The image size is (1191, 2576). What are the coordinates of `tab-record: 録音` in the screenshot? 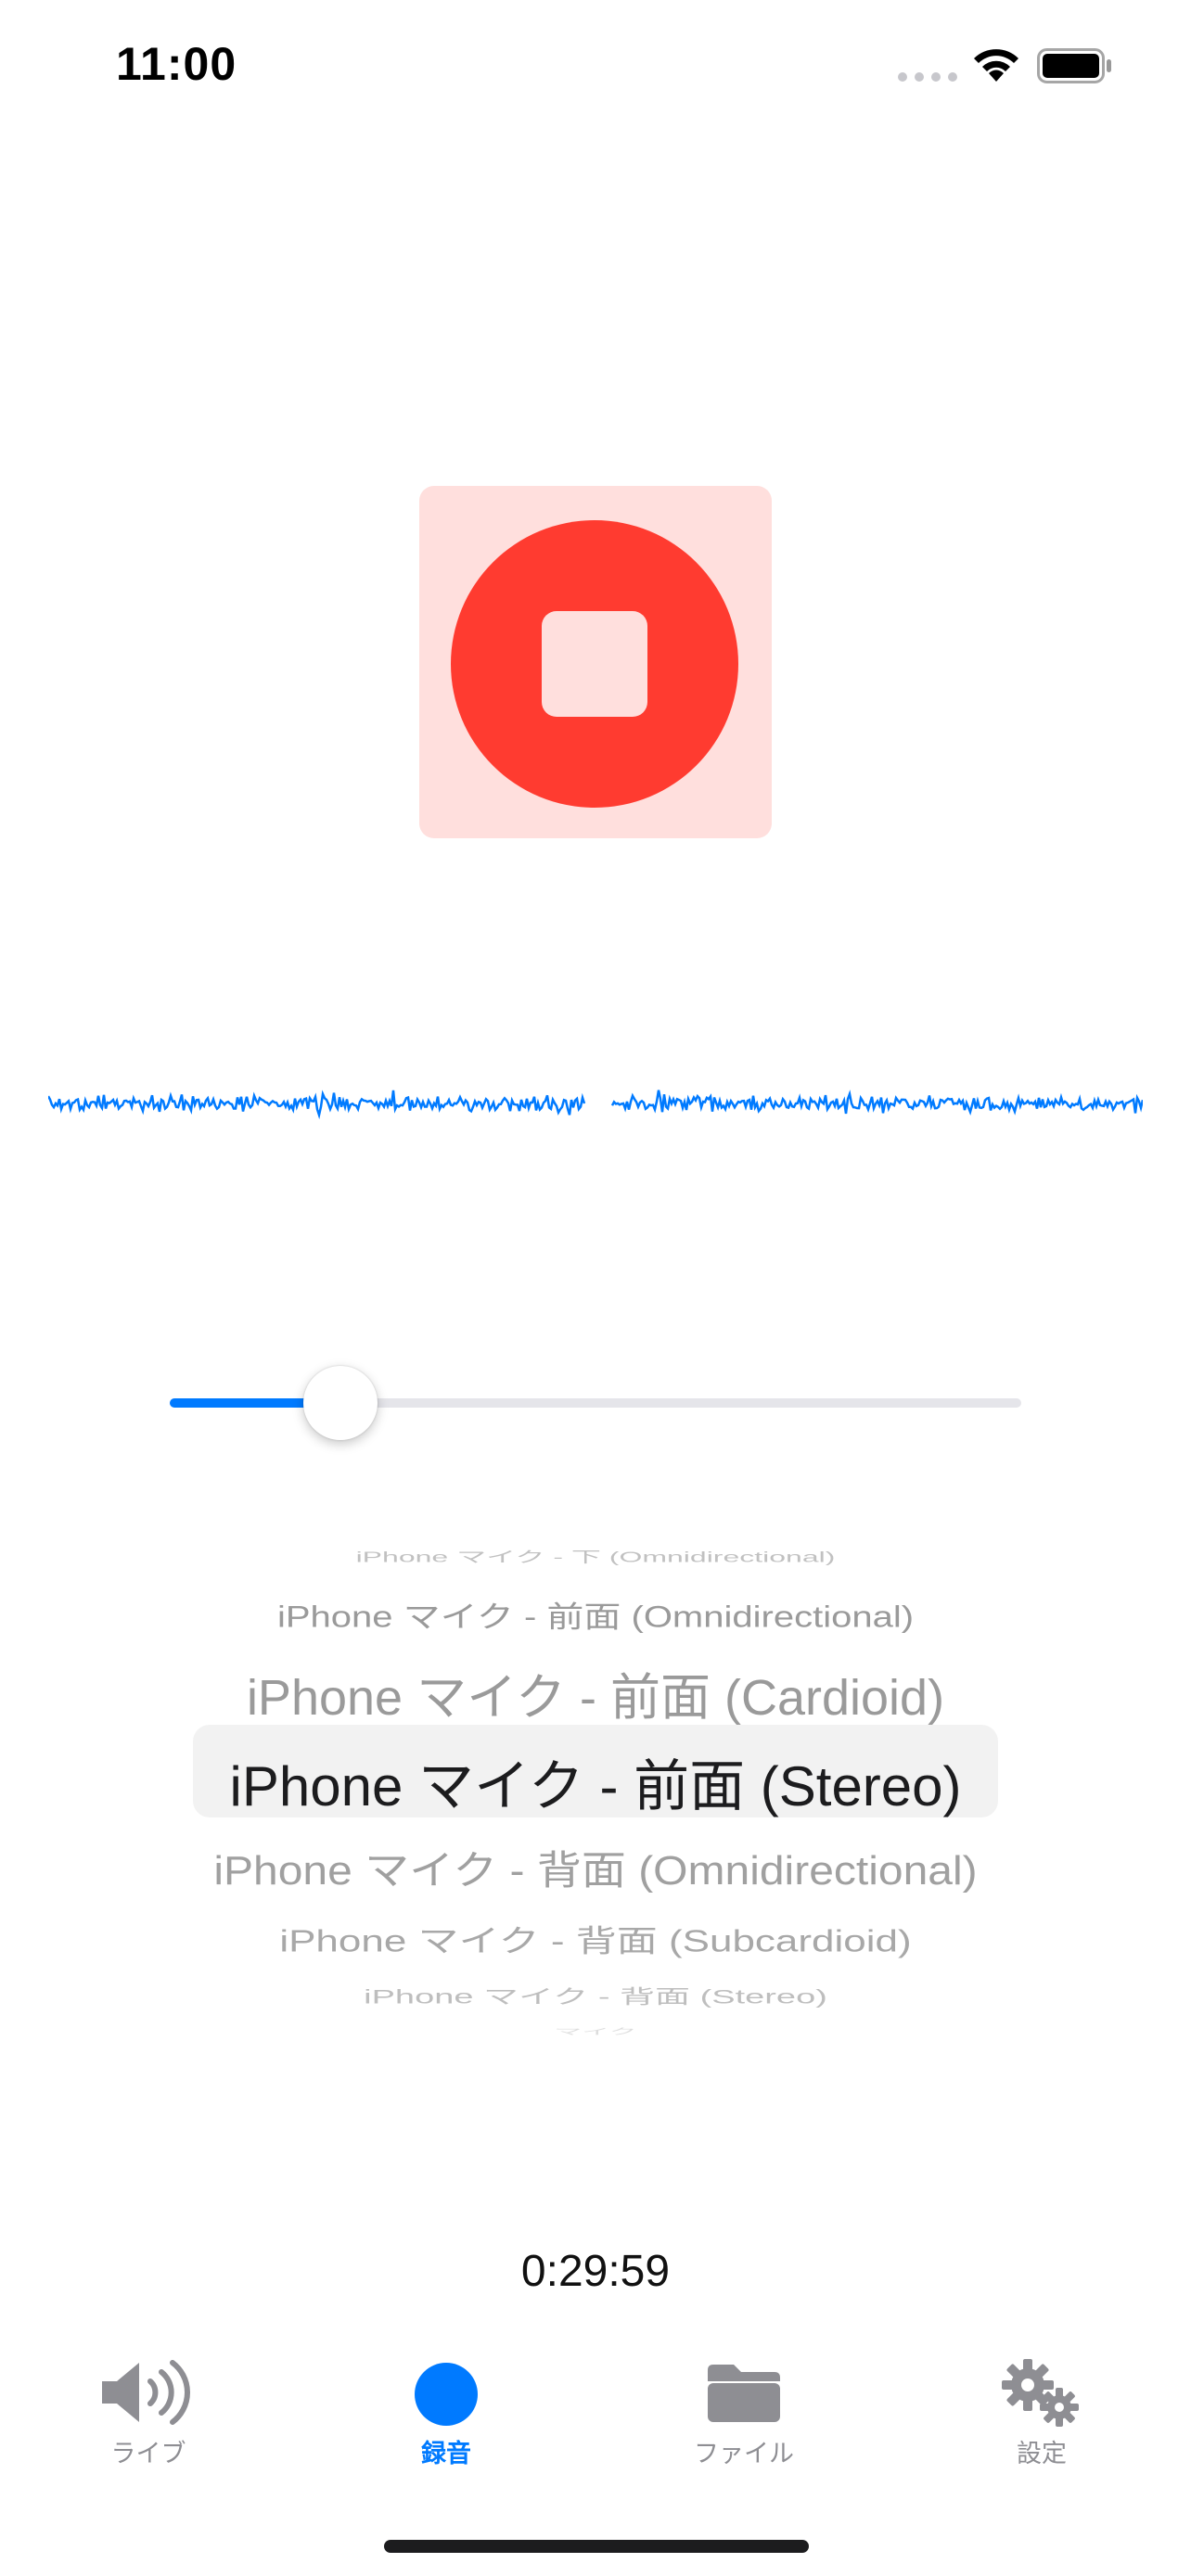 It's located at (446, 2412).